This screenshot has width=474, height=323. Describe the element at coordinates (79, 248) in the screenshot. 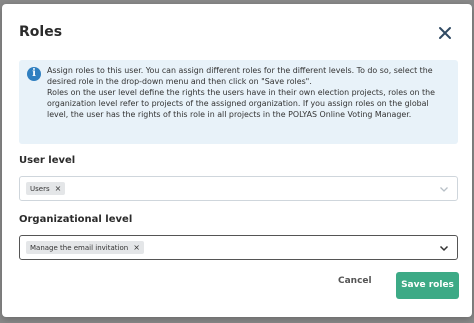

I see `chip-label: Manage the email invitation` at that location.